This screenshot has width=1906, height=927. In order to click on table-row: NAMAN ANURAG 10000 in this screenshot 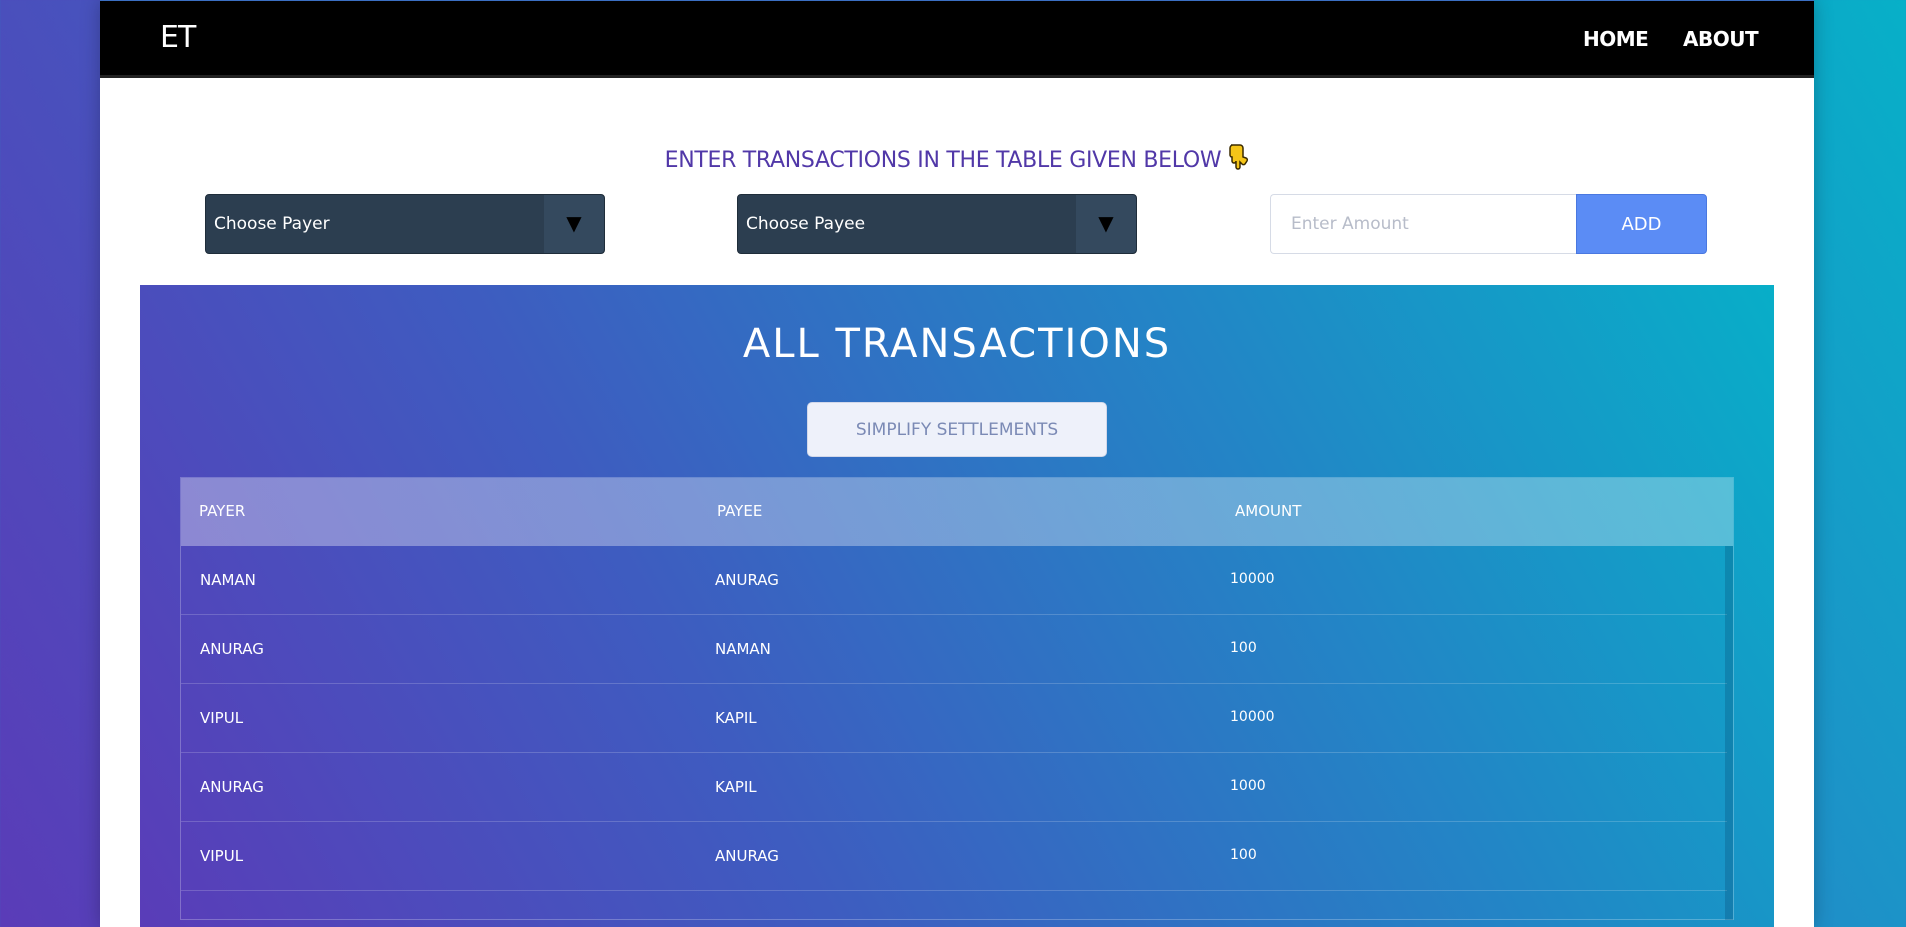, I will do `click(954, 580)`.